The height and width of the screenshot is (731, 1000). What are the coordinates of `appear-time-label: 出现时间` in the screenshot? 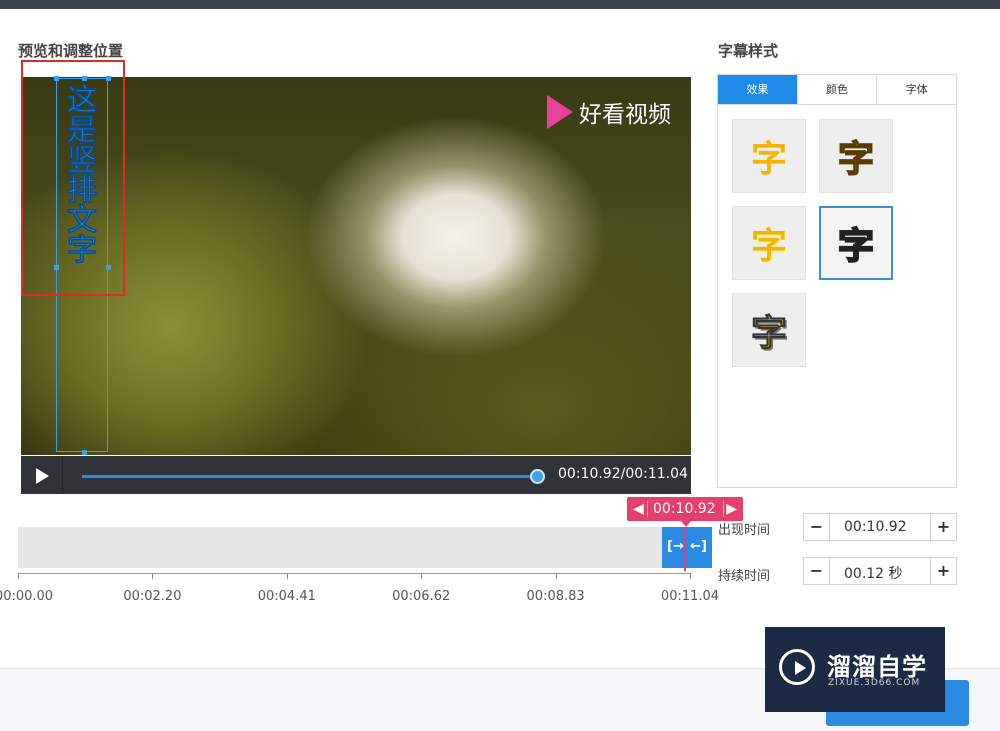 It's located at (744, 530).